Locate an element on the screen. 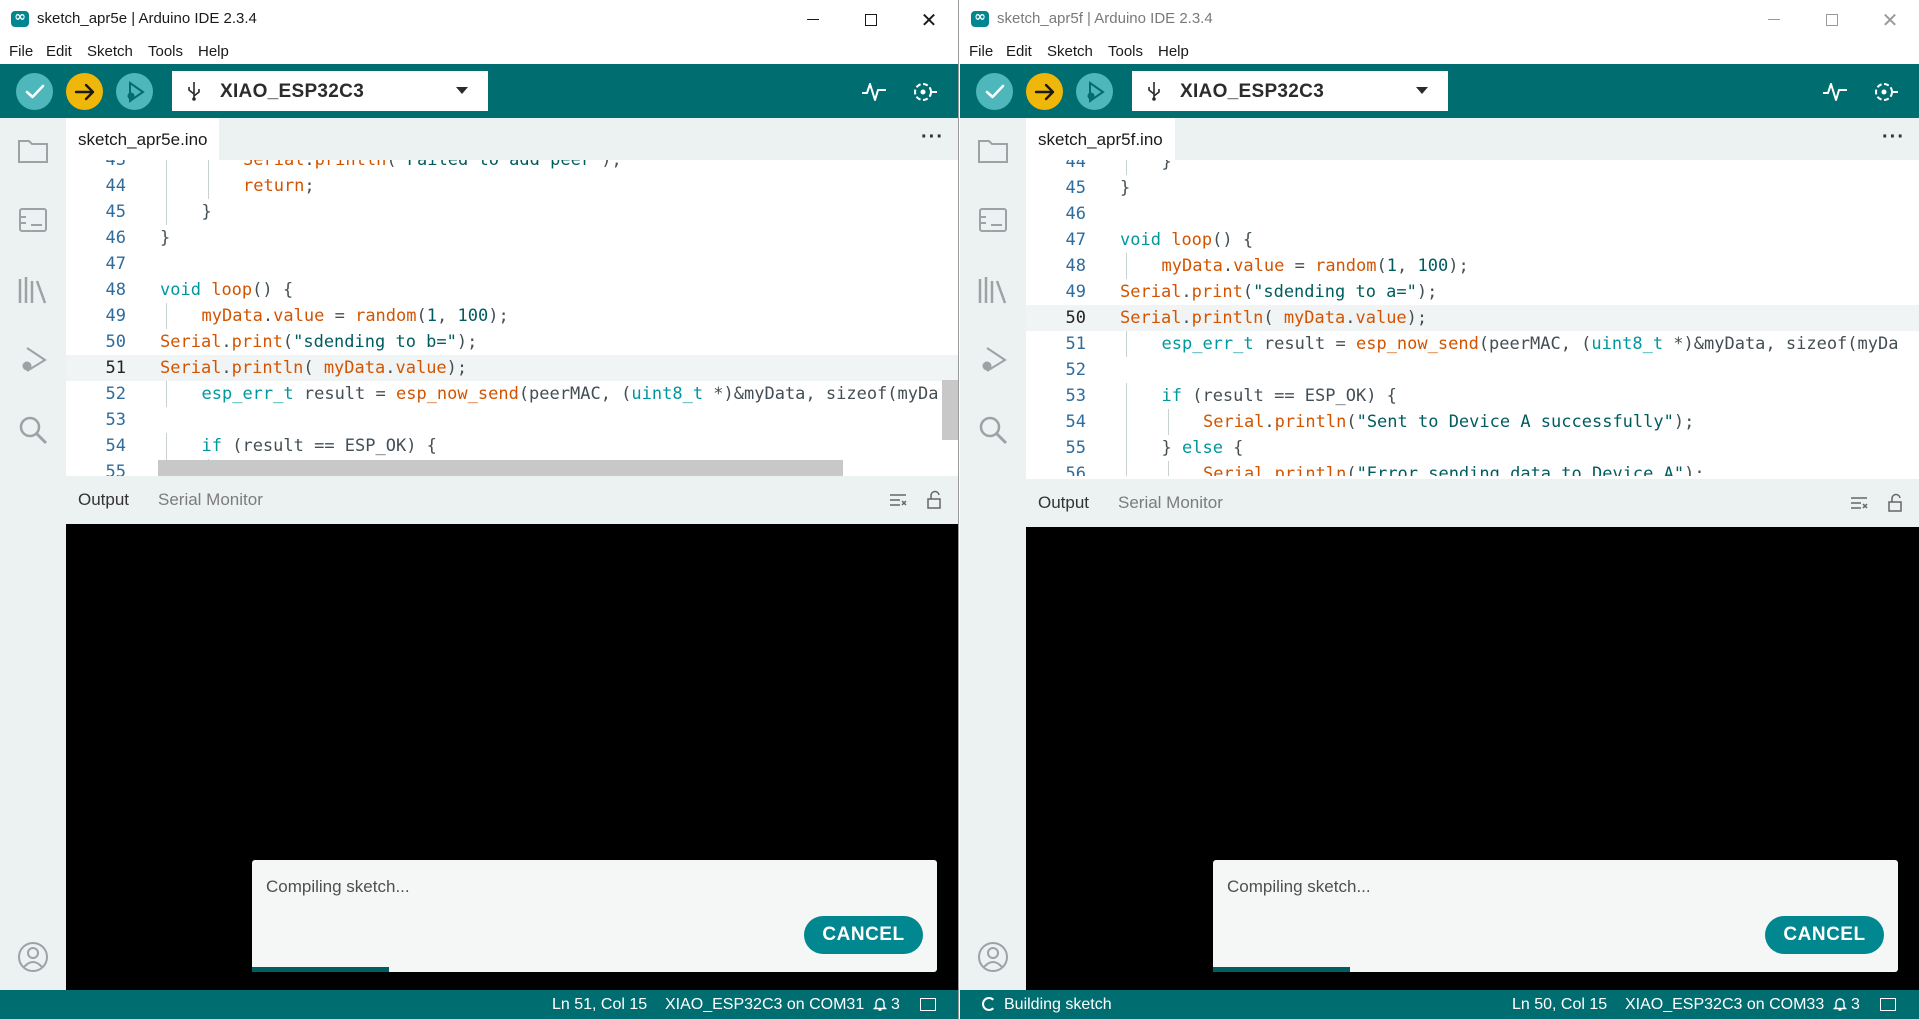 The width and height of the screenshot is (1919, 1019). line-number: 54 is located at coordinates (115, 446).